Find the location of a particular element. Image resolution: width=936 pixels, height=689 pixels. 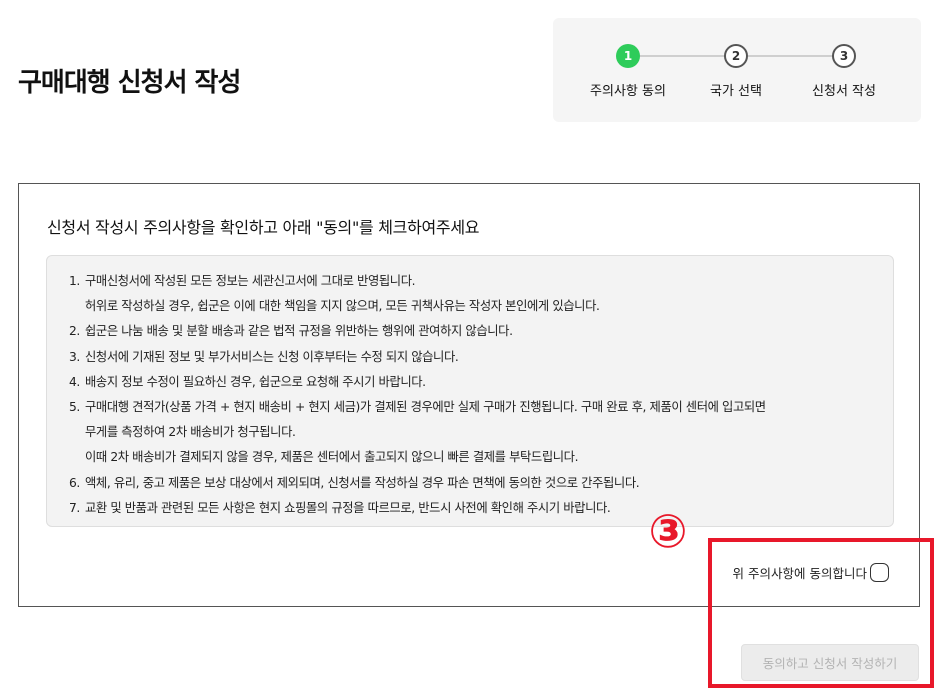

step-1-label: 주의사항 동의 is located at coordinates (628, 91).